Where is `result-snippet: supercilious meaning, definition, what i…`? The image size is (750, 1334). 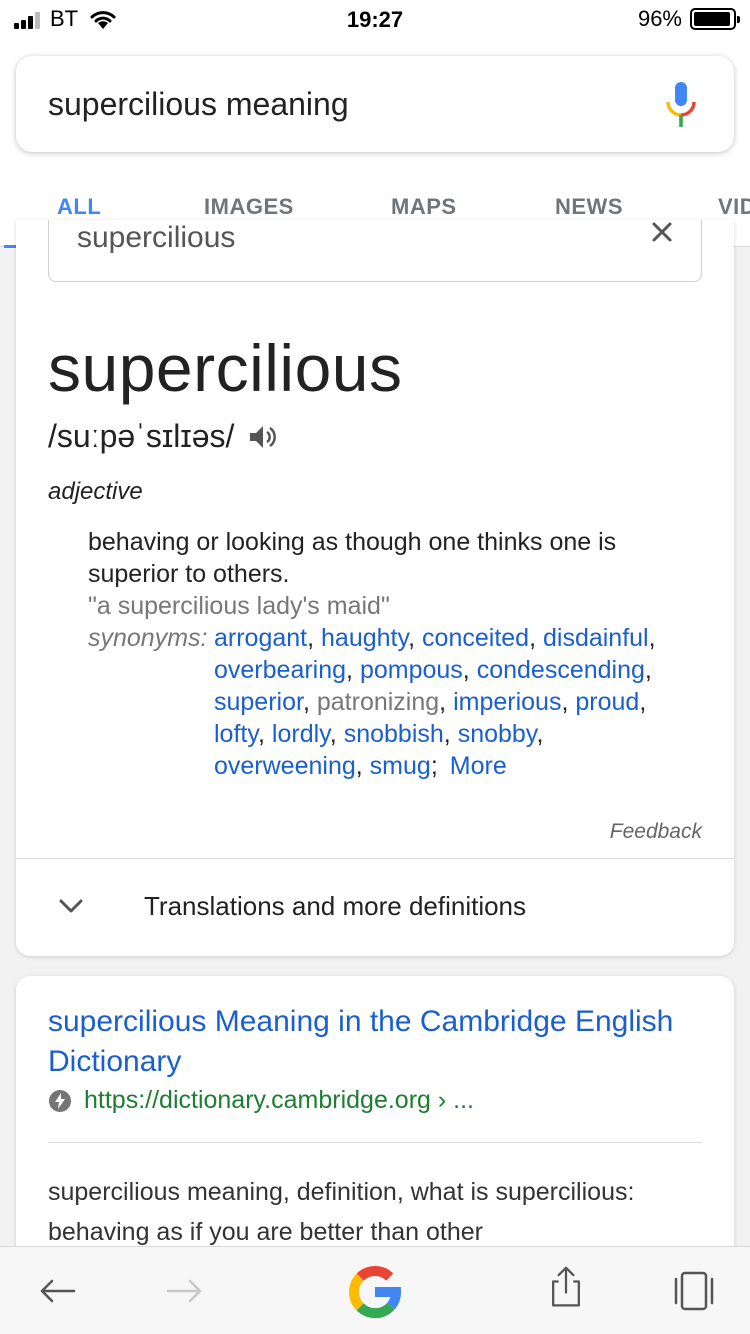 result-snippet: supercilious meaning, definition, what i… is located at coordinates (341, 1212).